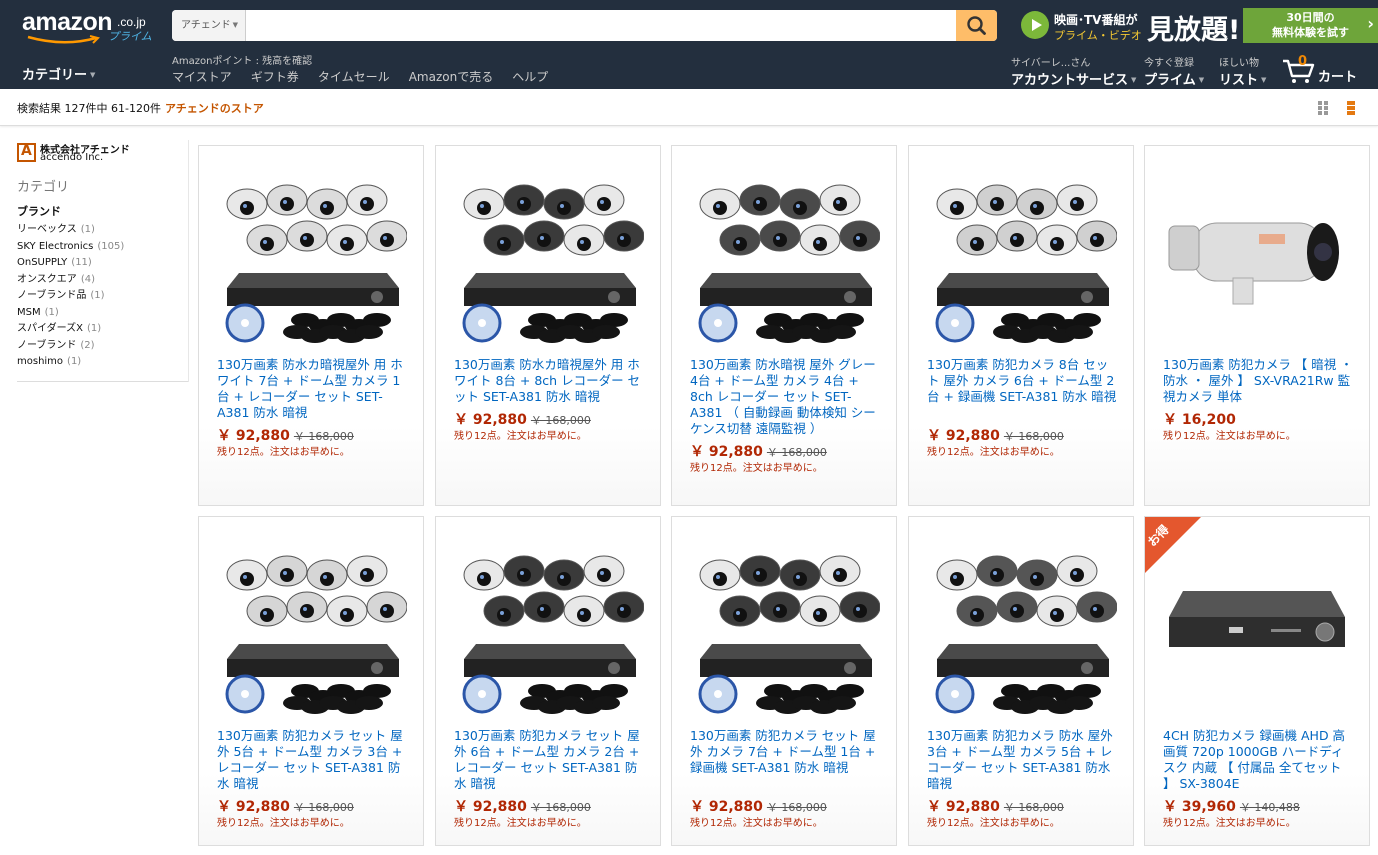  What do you see at coordinates (275, 77) in the screenshot?
I see `nav-link-gift-cards: ギフト券` at bounding box center [275, 77].